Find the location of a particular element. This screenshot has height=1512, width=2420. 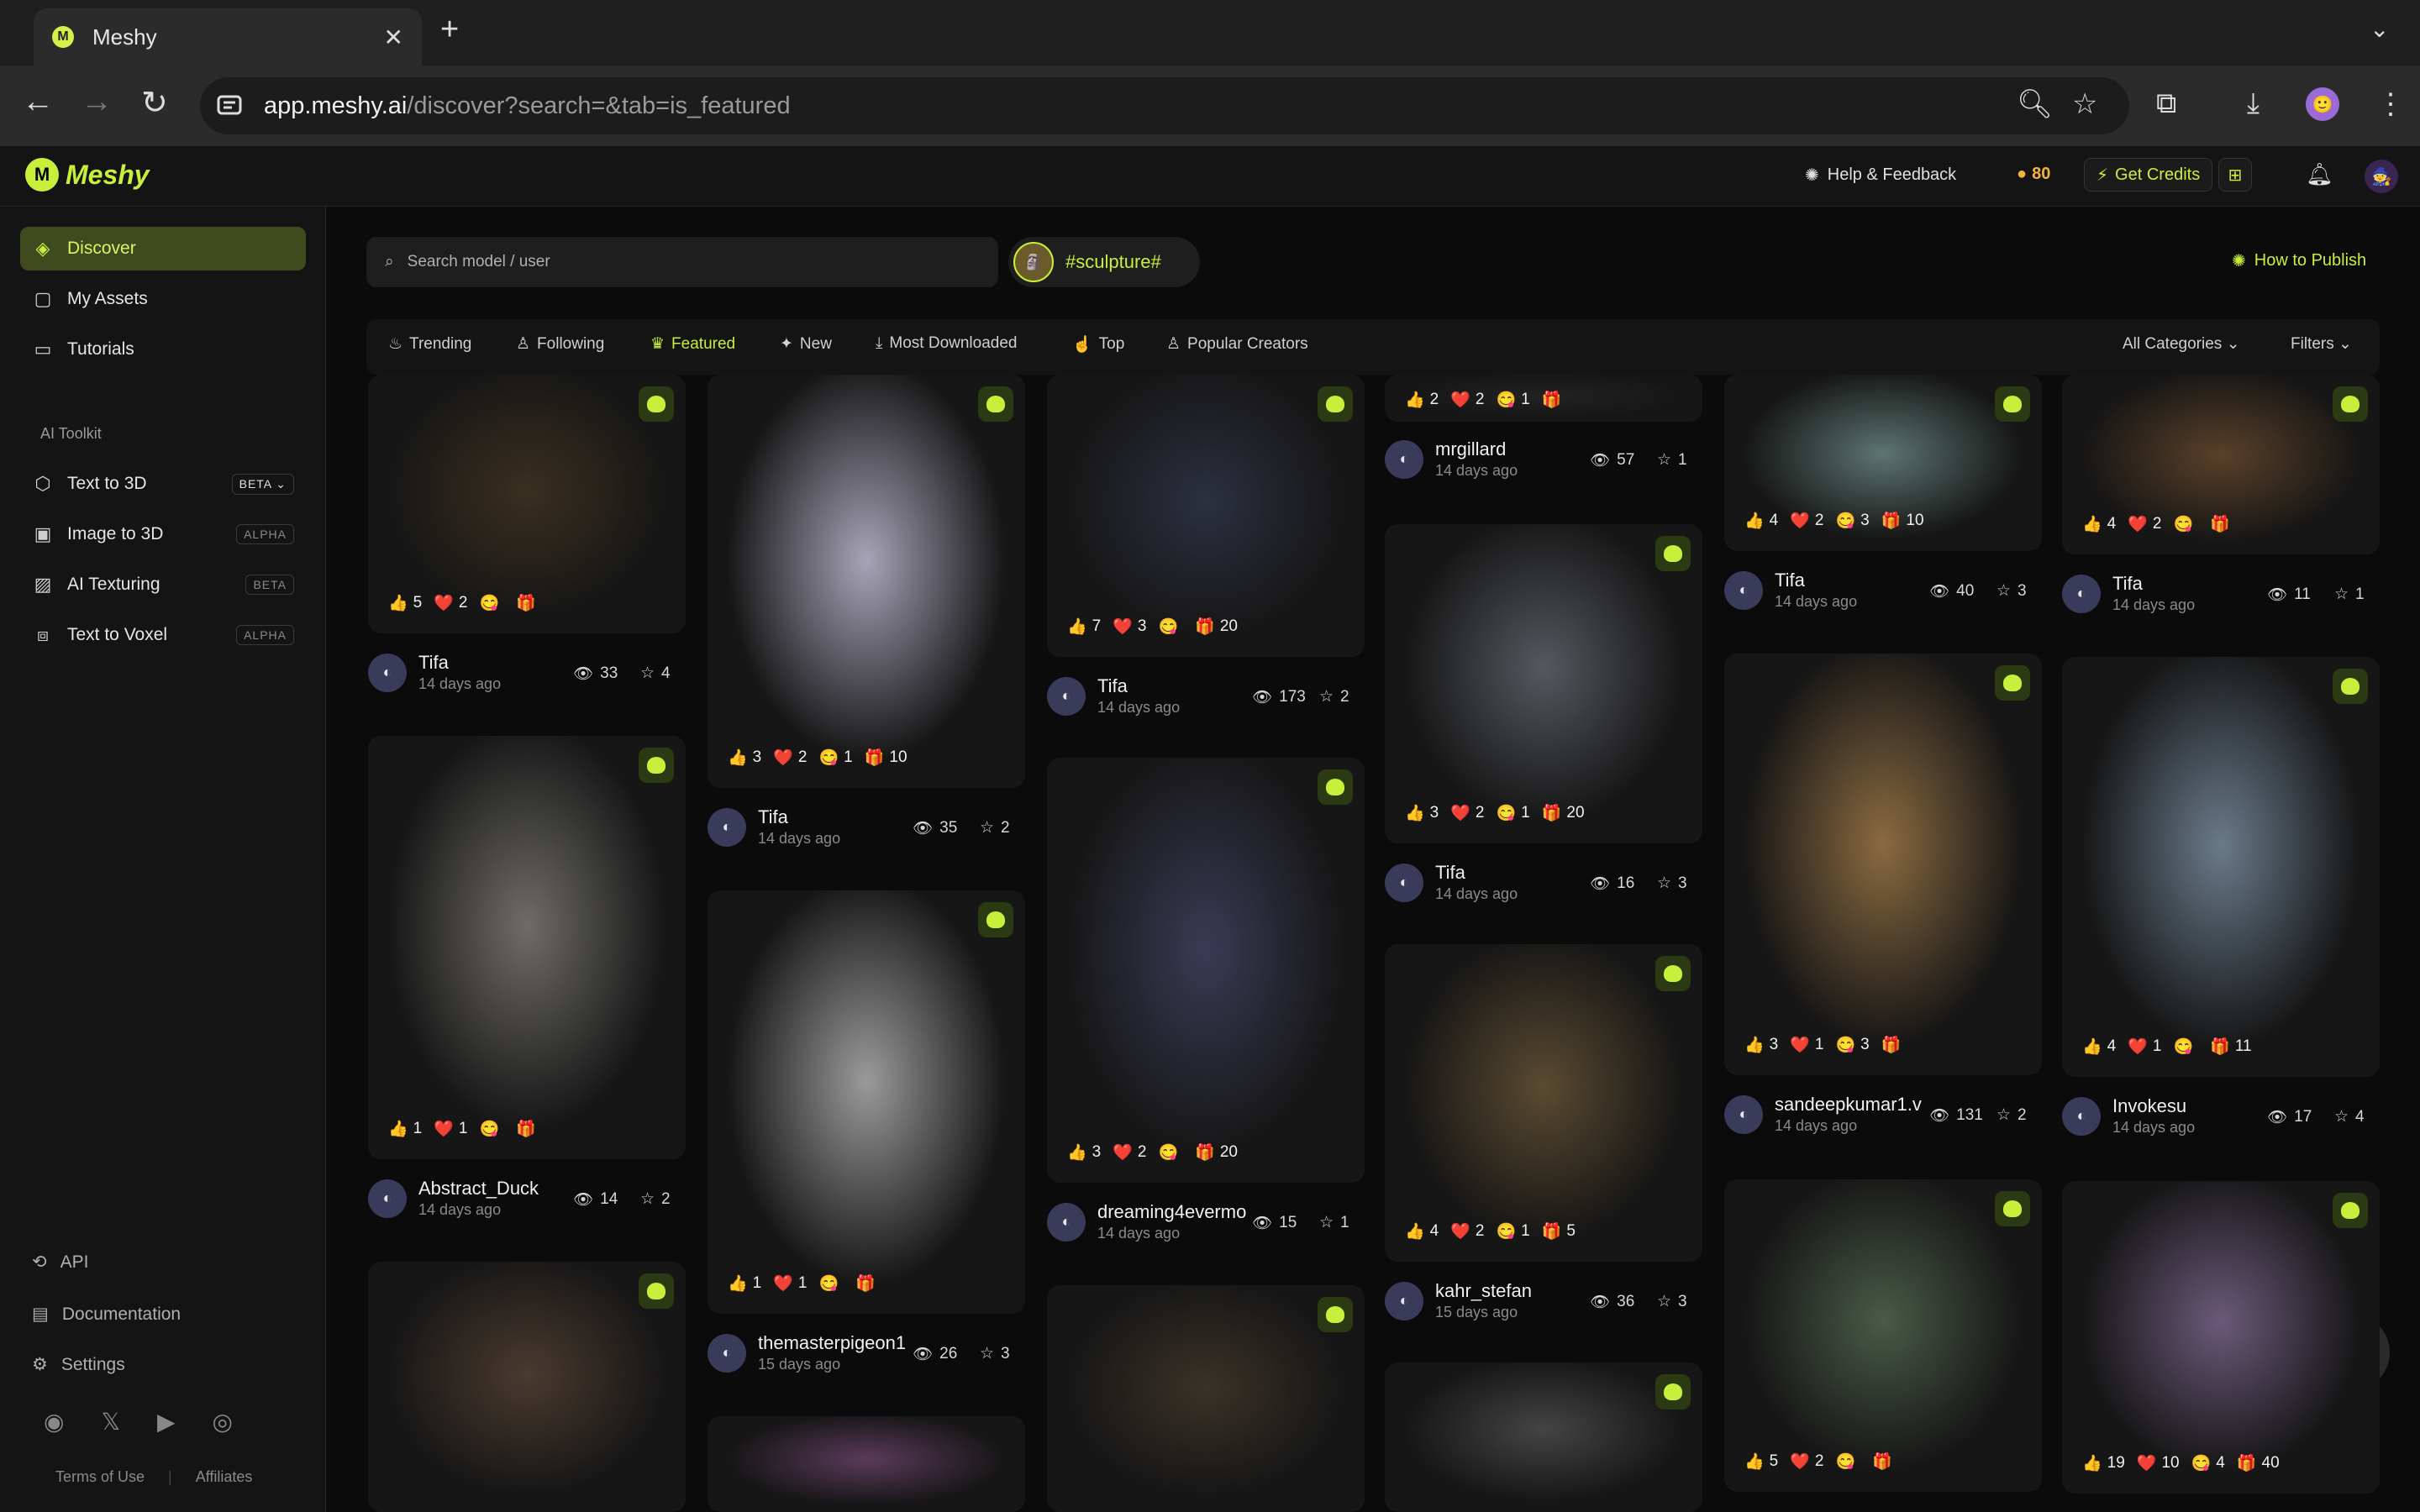

back-icon: ← is located at coordinates (38, 102).